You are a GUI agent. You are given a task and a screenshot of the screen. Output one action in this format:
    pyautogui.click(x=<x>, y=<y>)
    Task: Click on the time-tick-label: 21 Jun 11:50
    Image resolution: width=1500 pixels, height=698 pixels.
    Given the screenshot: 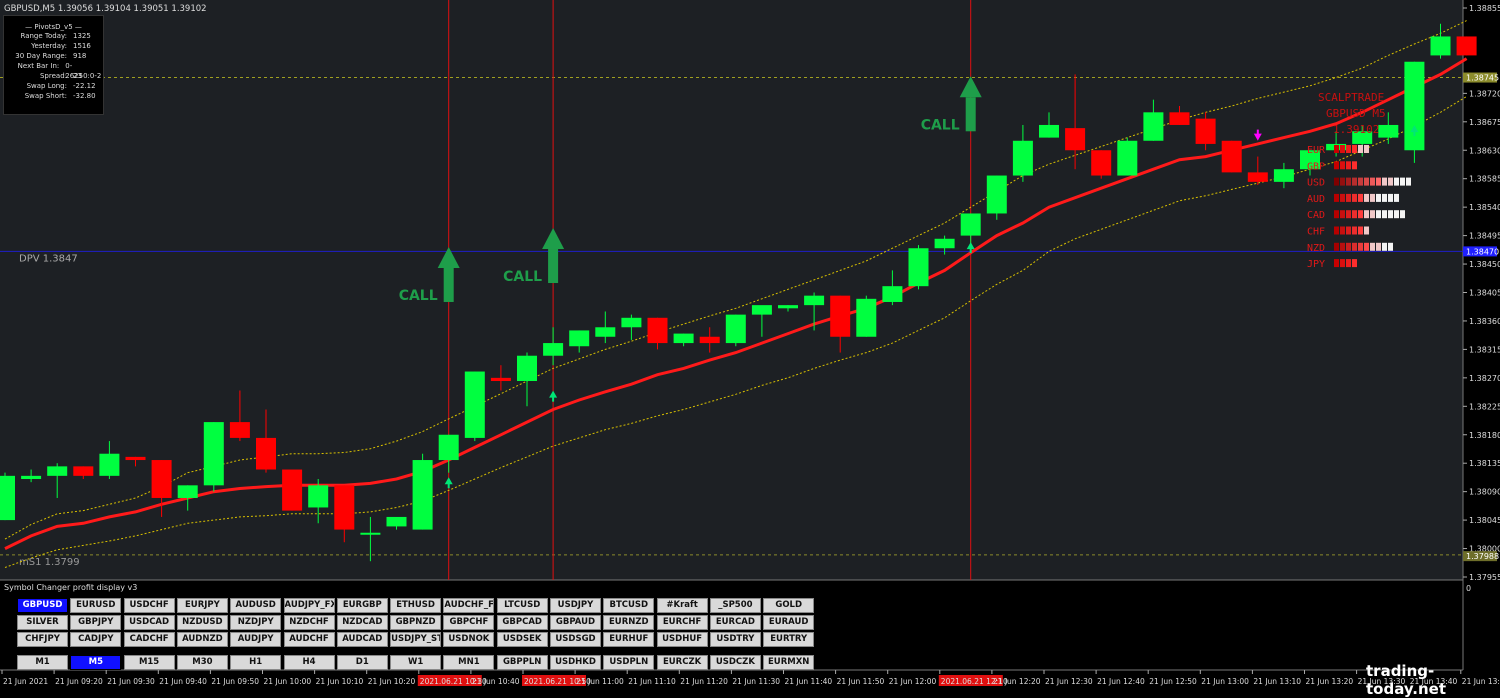 What is the action you would take?
    pyautogui.click(x=861, y=681)
    